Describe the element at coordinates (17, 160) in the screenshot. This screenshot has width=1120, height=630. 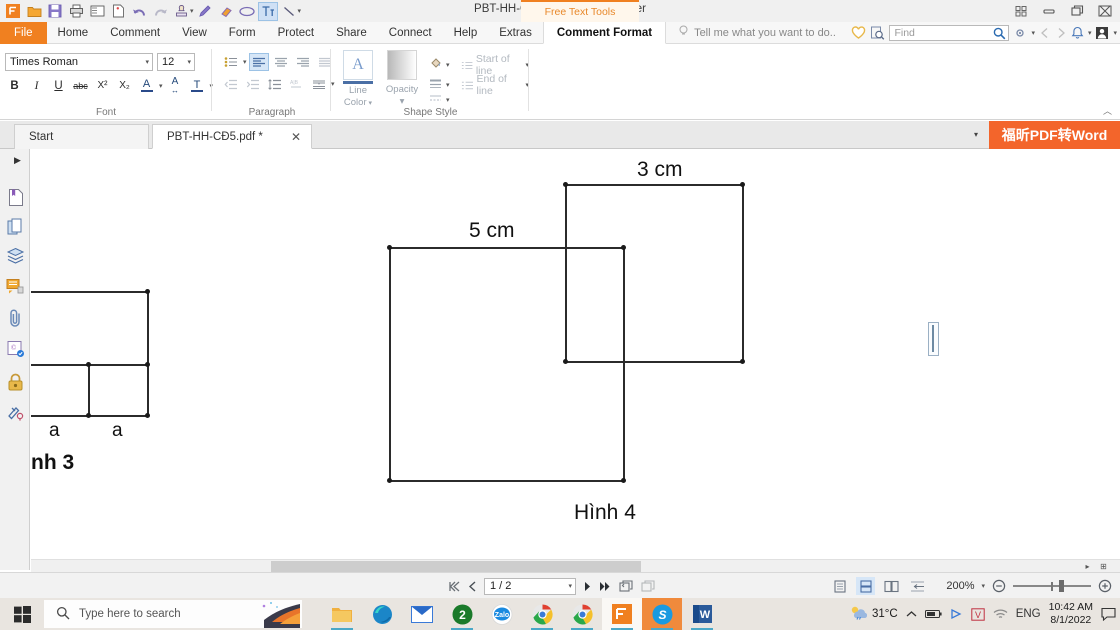
I see `expand-panel-arrow-icon: ▶` at that location.